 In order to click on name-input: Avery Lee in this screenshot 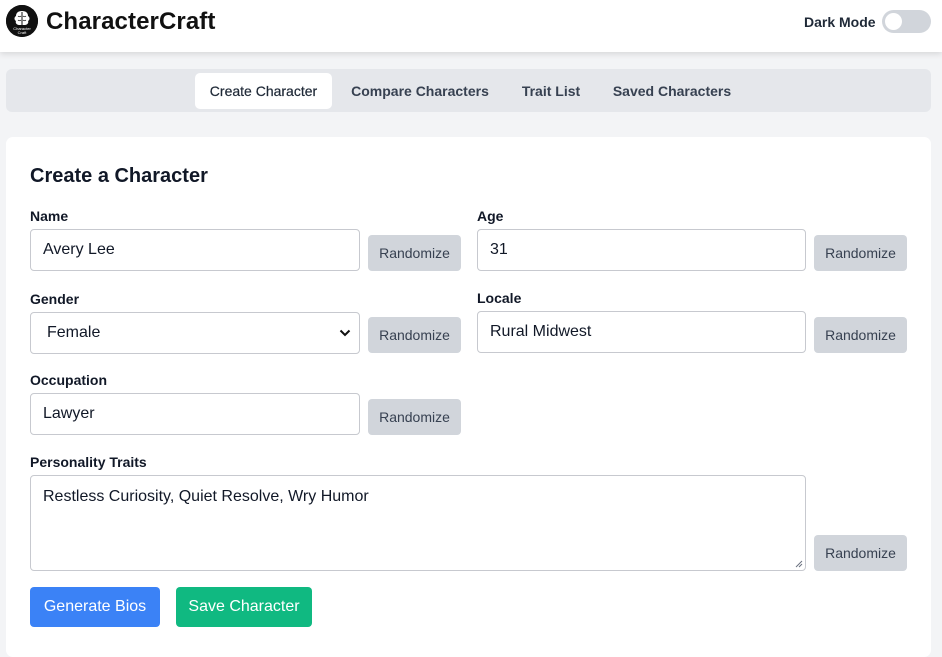, I will do `click(195, 250)`.